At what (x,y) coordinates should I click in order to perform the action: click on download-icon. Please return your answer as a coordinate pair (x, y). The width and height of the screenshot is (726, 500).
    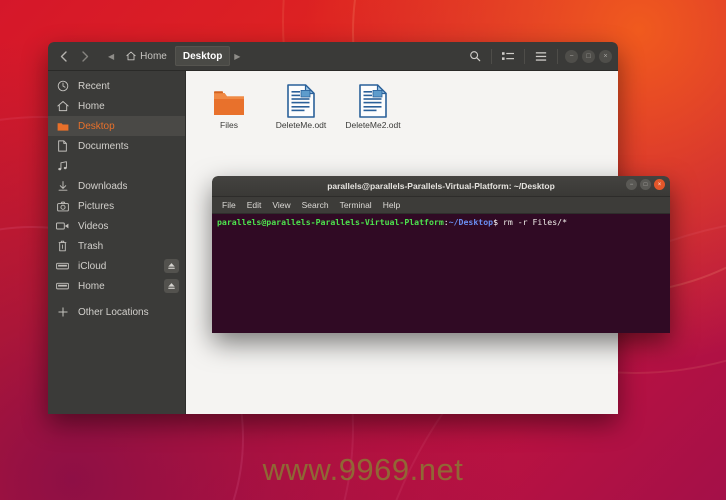
    Looking at the image, I should click on (62, 186).